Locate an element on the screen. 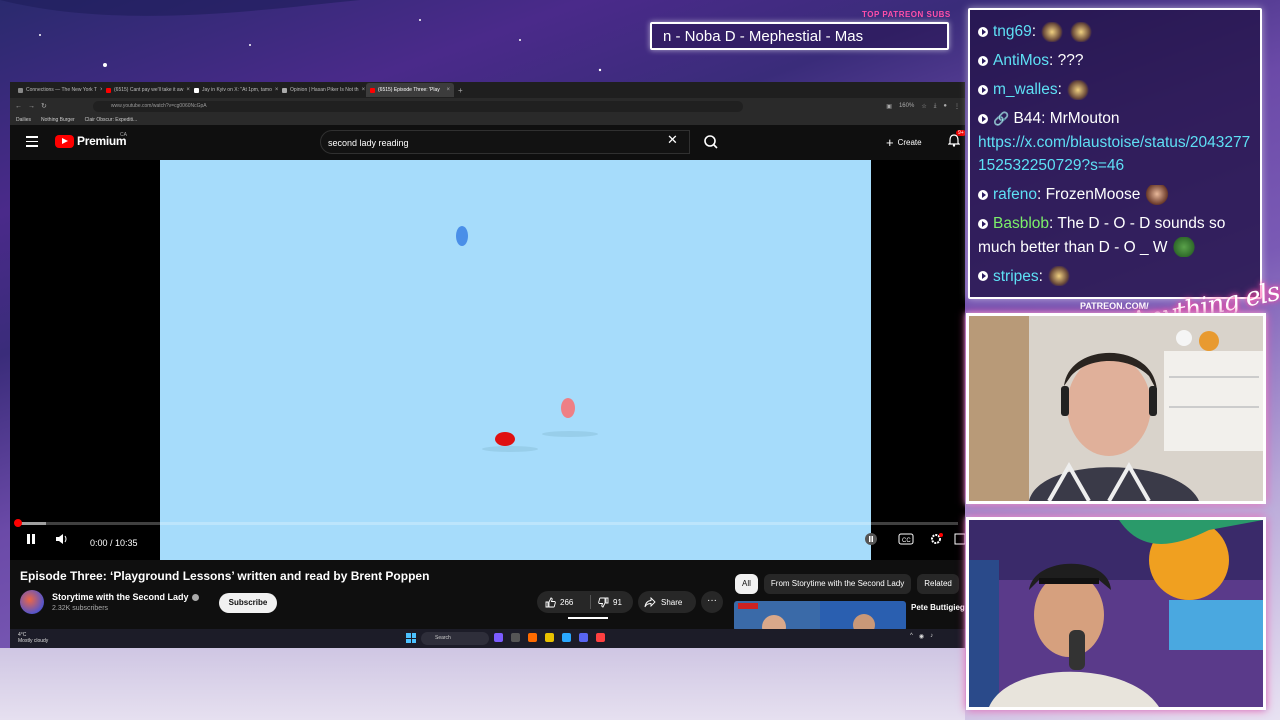 Image resolution: width=1280 pixels, height=720 pixels. chat-username: AntiMos is located at coordinates (1021, 60).